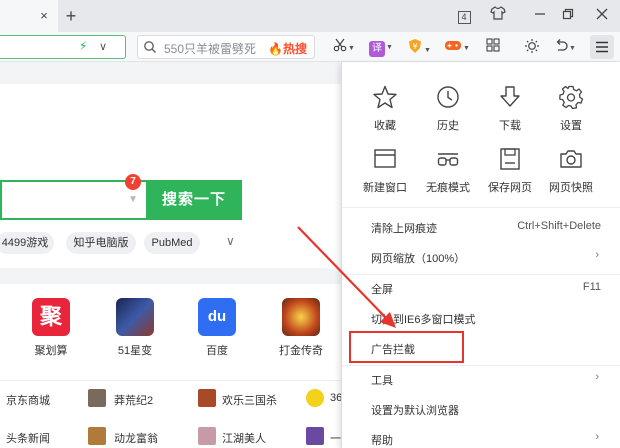  I want to click on link-dongfu: 动龙富翁, so click(136, 438).